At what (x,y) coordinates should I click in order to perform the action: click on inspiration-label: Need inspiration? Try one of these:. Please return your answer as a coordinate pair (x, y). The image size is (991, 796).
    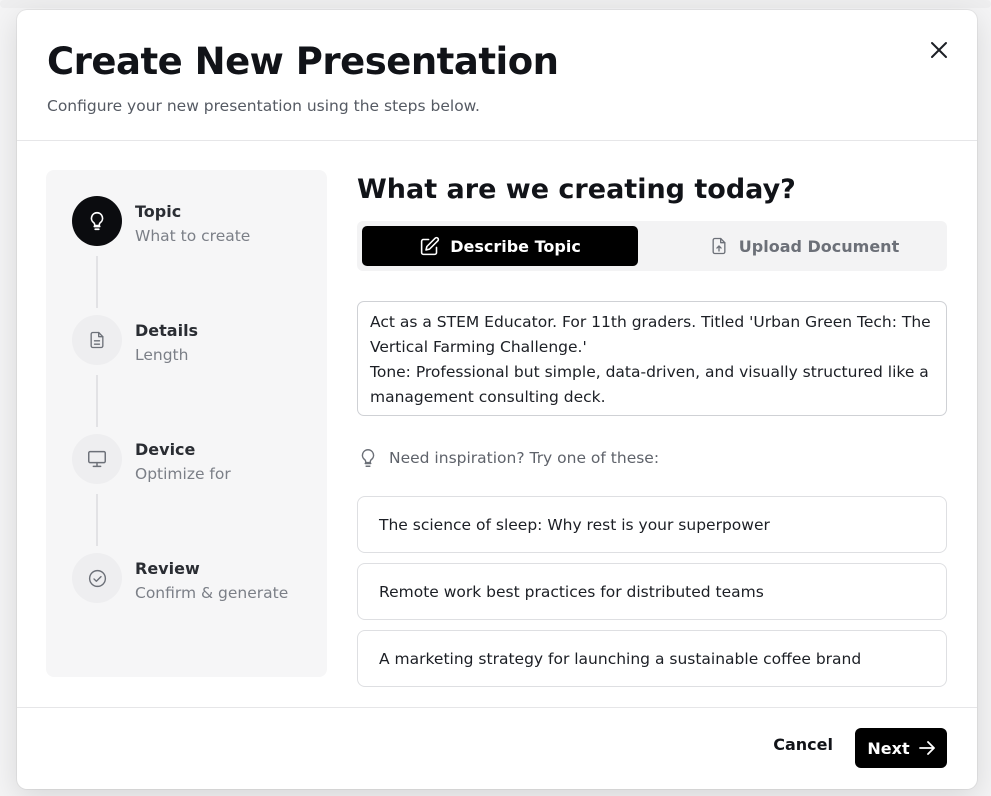
    Looking at the image, I should click on (524, 458).